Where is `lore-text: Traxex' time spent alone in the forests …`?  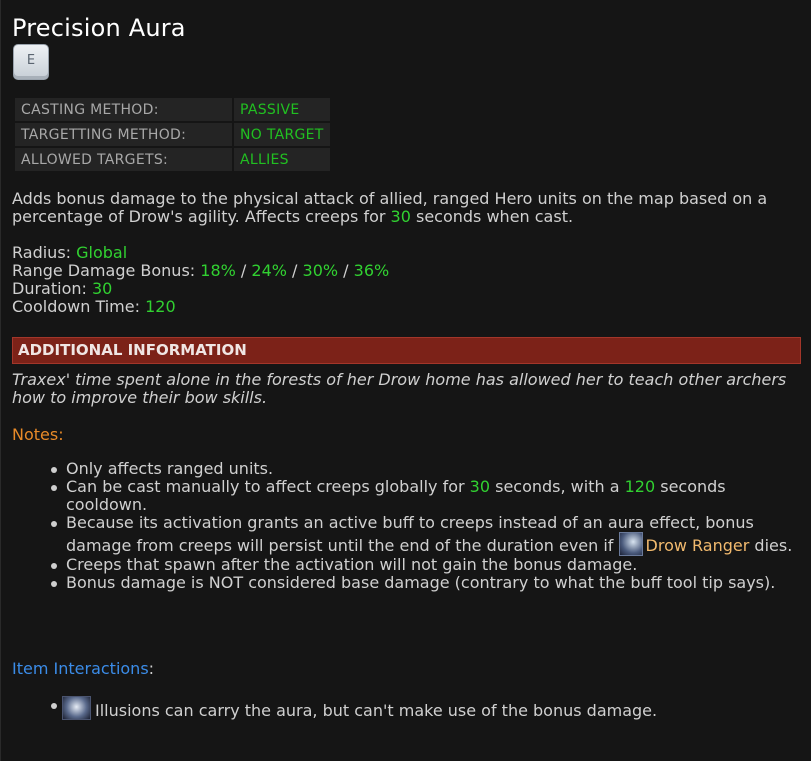
lore-text: Traxex' time spent alone in the forests … is located at coordinates (399, 388).